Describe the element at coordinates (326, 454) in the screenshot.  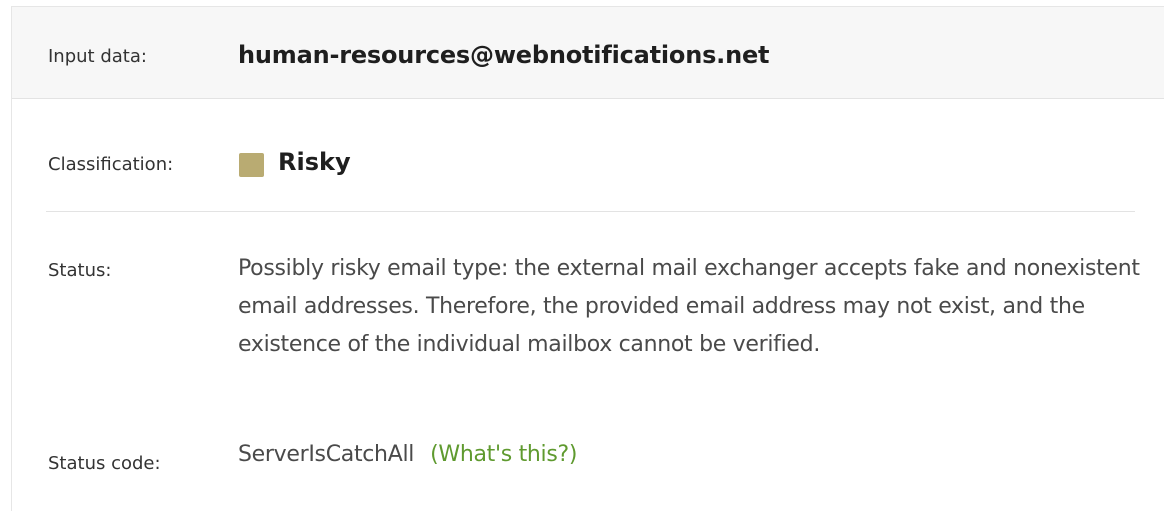
I see `status-code-value: ServerIsCatchAll` at that location.